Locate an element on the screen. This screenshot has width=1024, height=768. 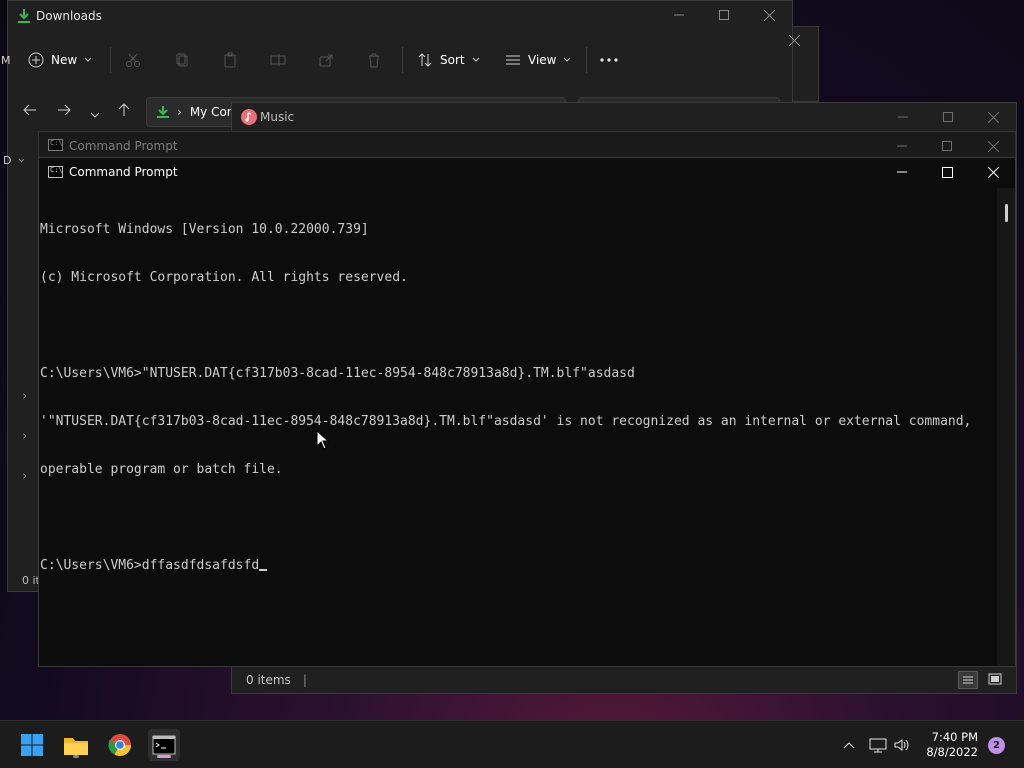
start-button is located at coordinates (32, 745).